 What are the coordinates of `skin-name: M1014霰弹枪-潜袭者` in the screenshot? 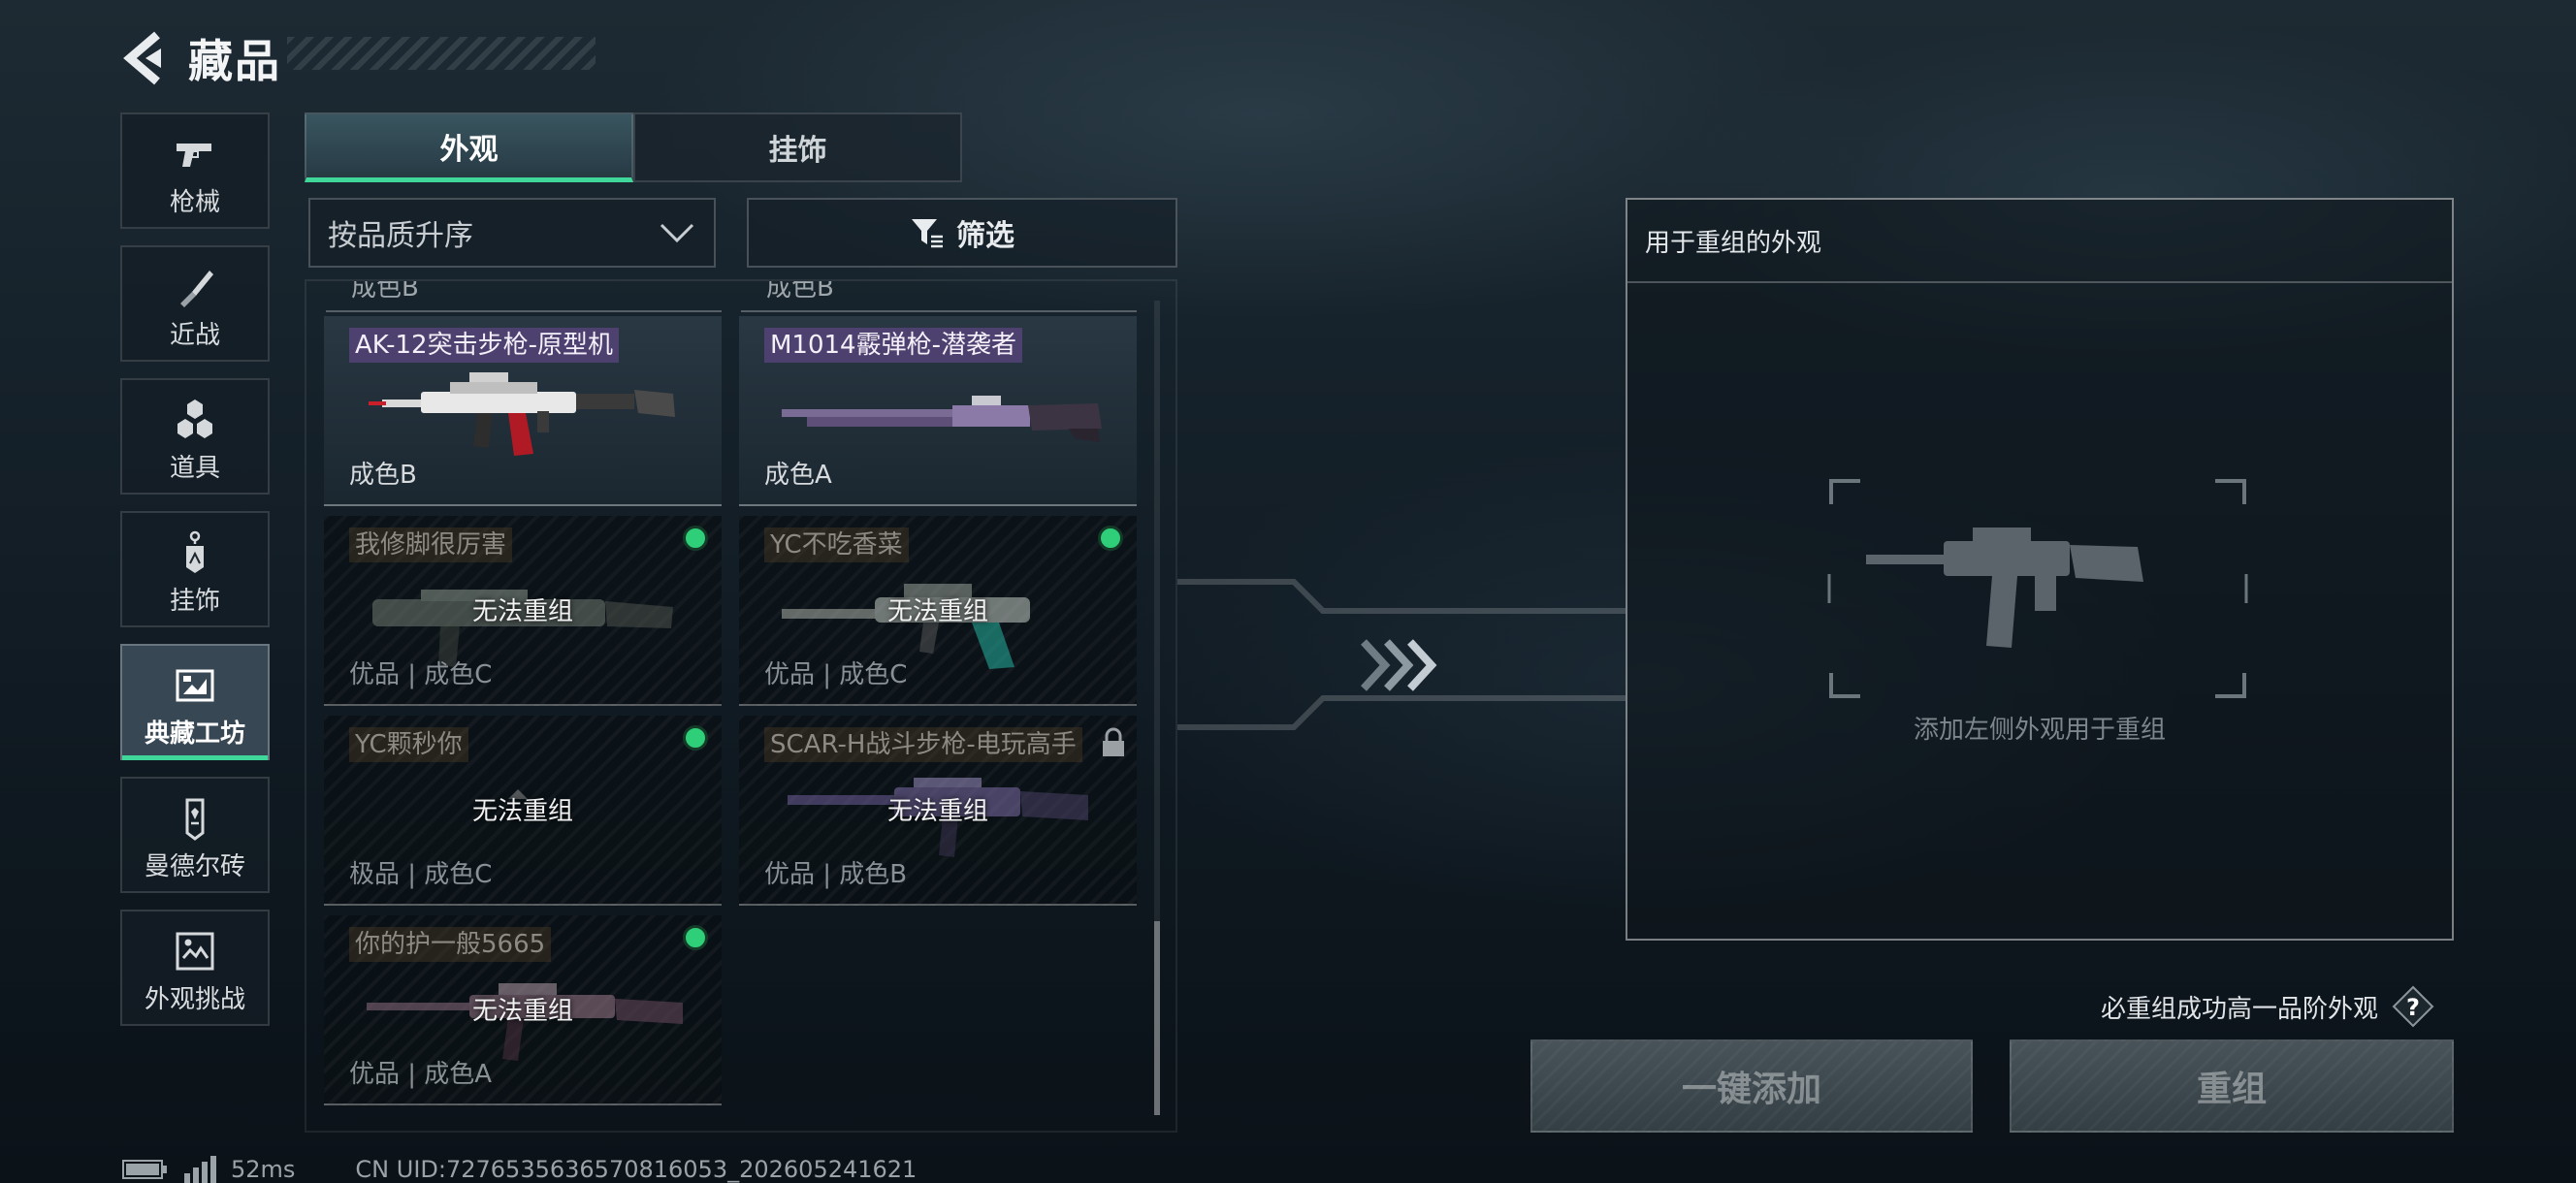 It's located at (893, 345).